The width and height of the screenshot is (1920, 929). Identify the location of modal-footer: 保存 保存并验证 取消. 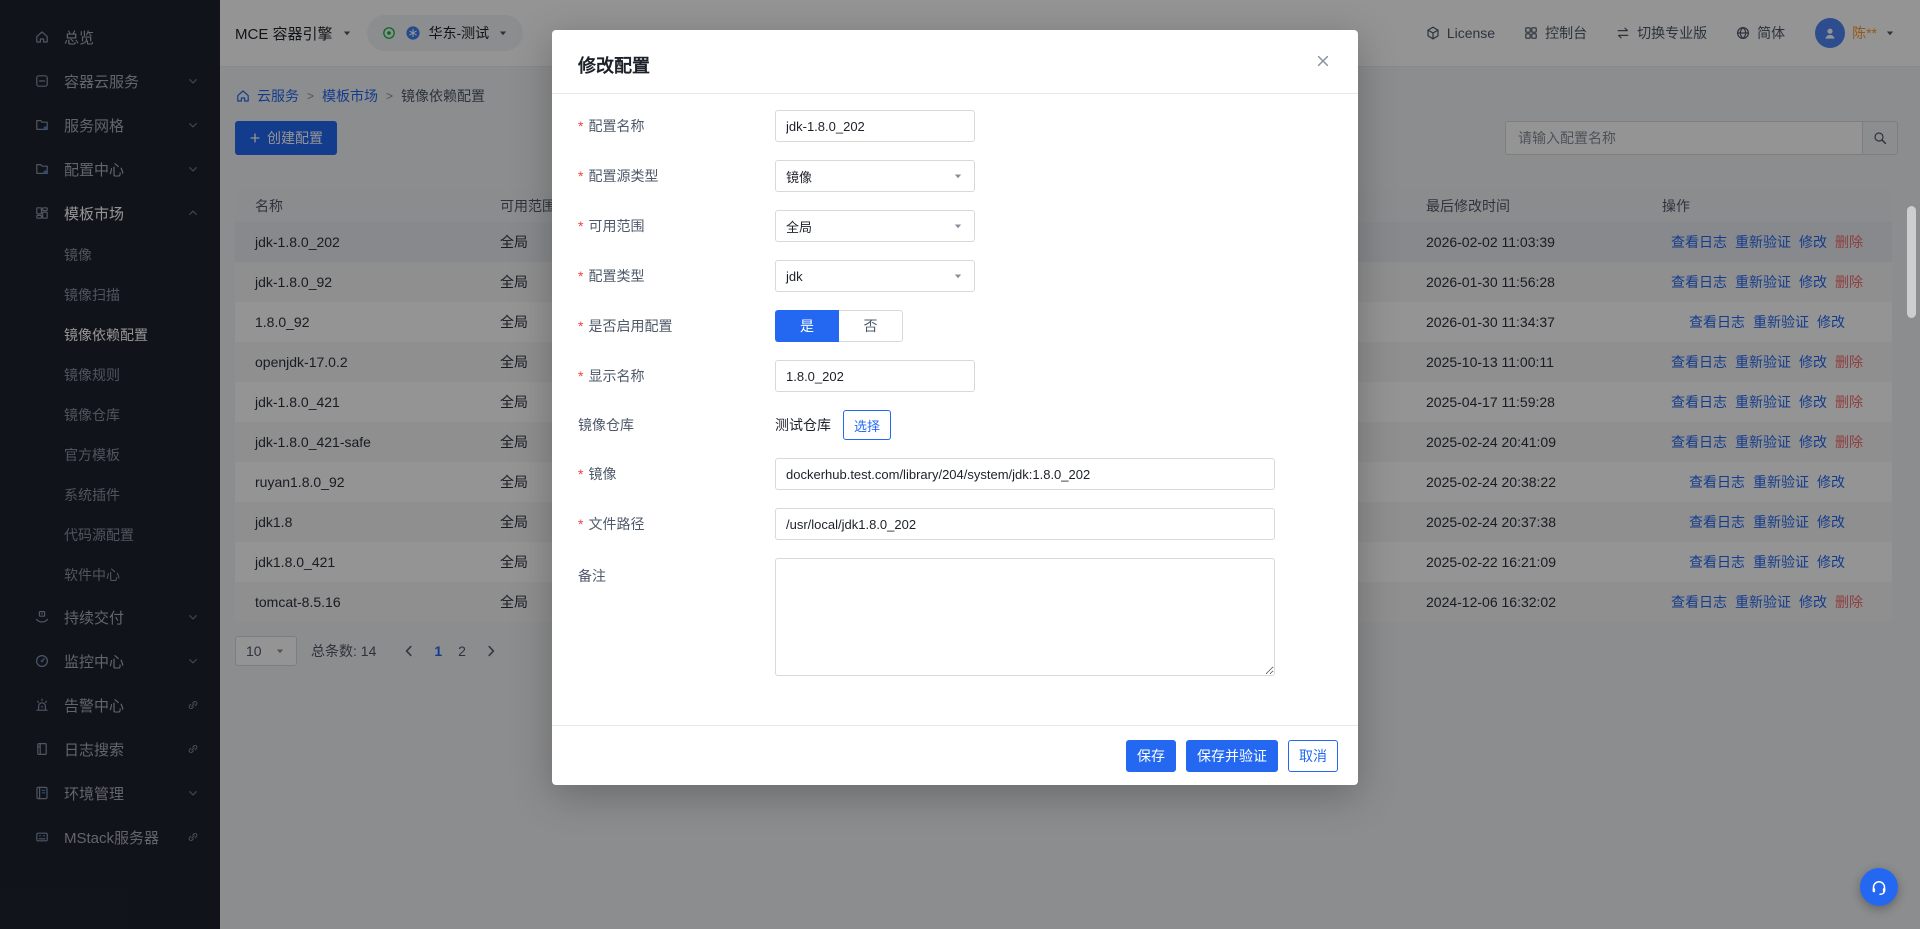
(955, 755).